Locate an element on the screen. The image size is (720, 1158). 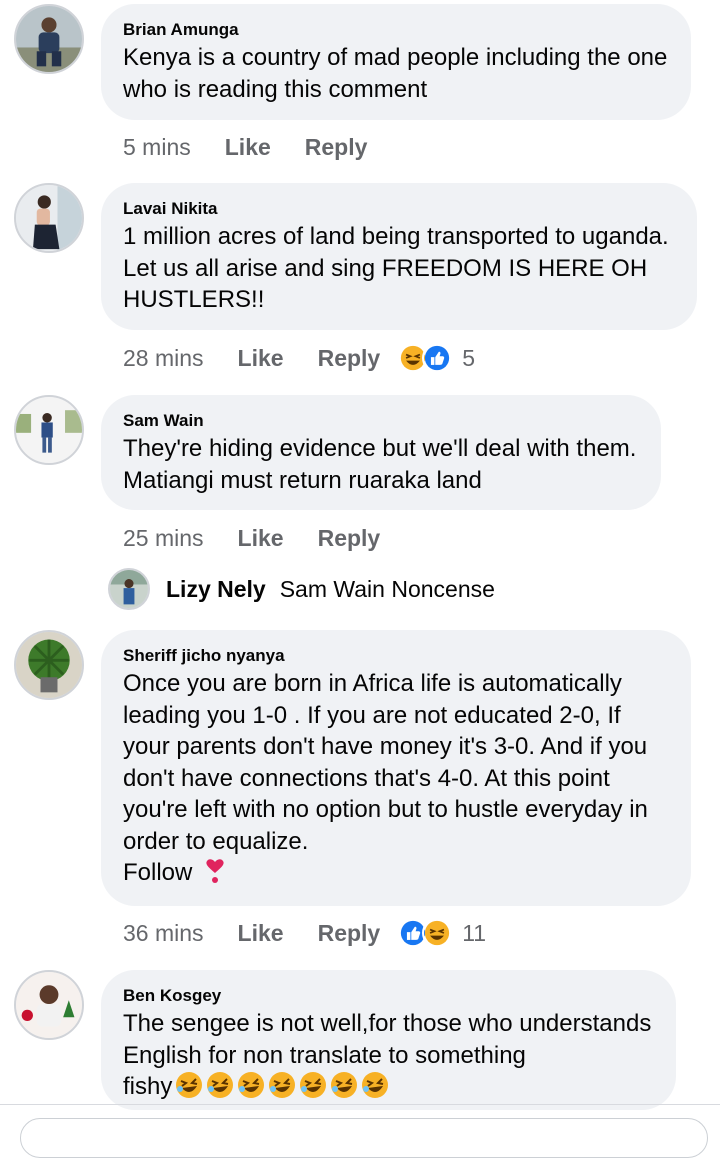
comment-text-tail: fishy is located at coordinates (388, 1087).